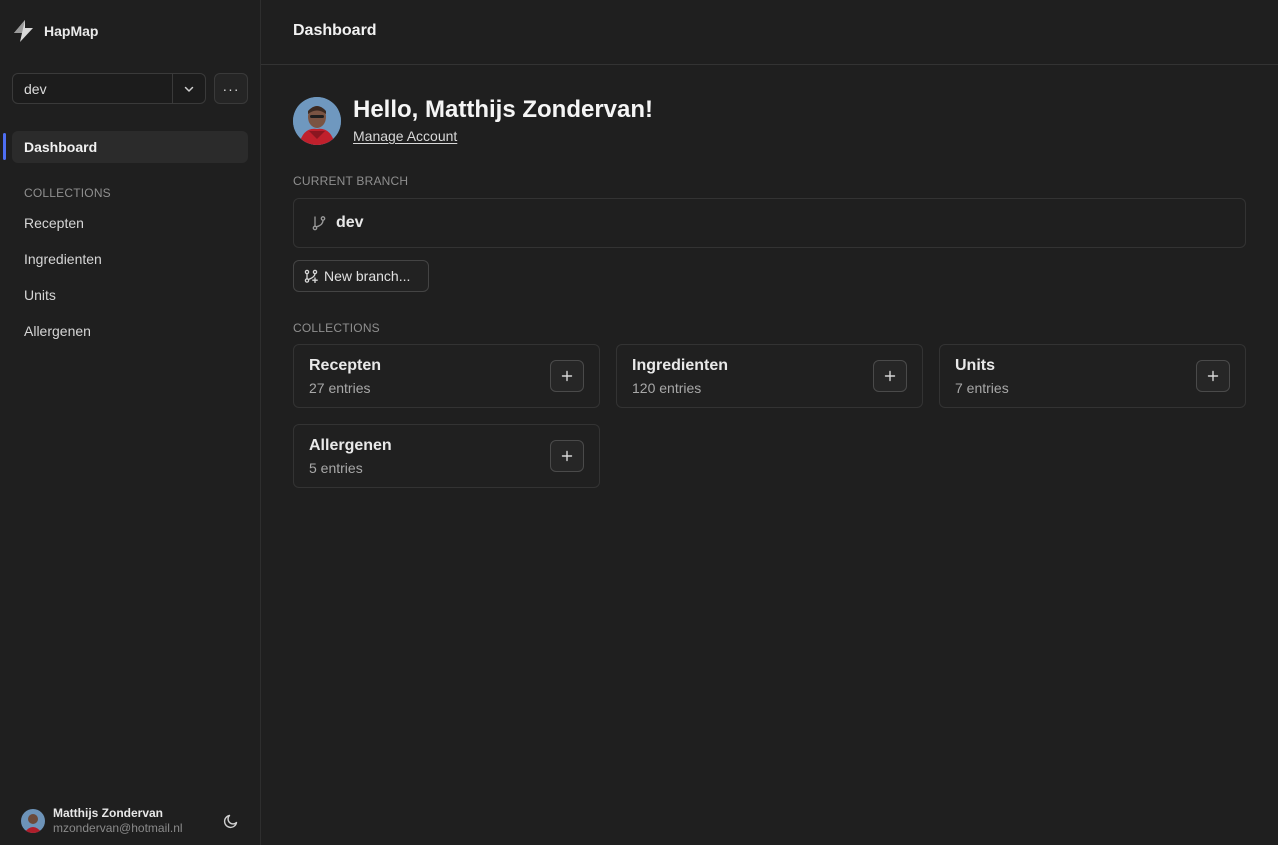 This screenshot has width=1278, height=845. Describe the element at coordinates (231, 821) in the screenshot. I see `moon-icon` at that location.